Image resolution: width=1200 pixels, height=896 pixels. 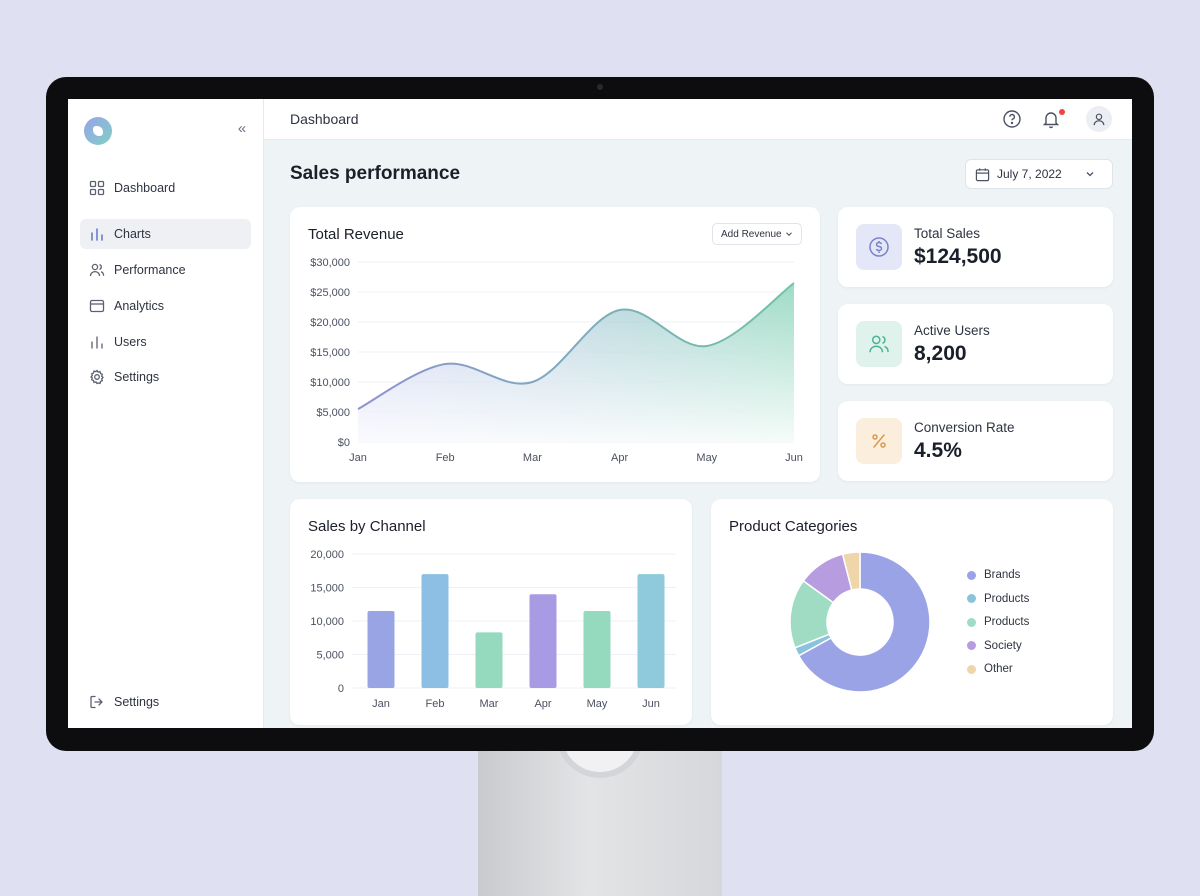 What do you see at coordinates (860, 622) in the screenshot?
I see `categories-donut-chart` at bounding box center [860, 622].